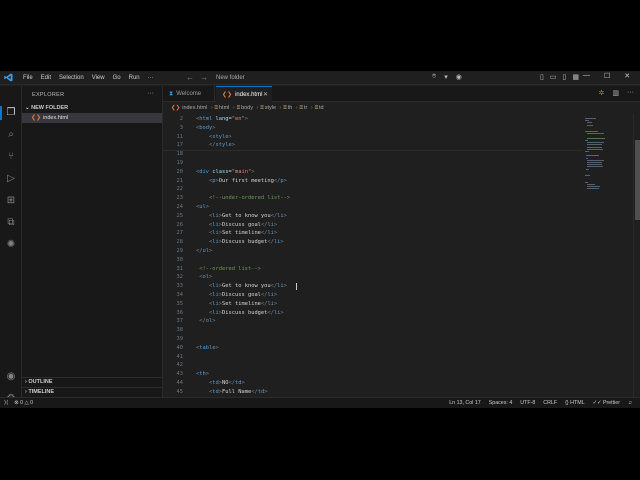 The image size is (640, 480). What do you see at coordinates (527, 403) in the screenshot?
I see `encoding: UTF-8` at bounding box center [527, 403].